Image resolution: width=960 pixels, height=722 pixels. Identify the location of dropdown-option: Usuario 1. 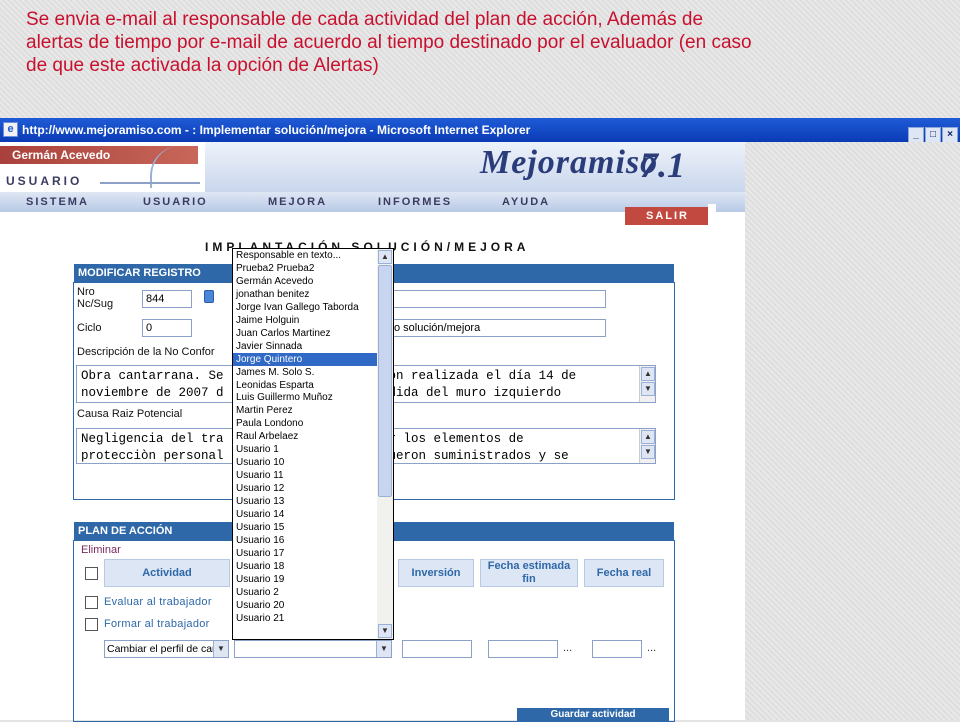
(313, 449).